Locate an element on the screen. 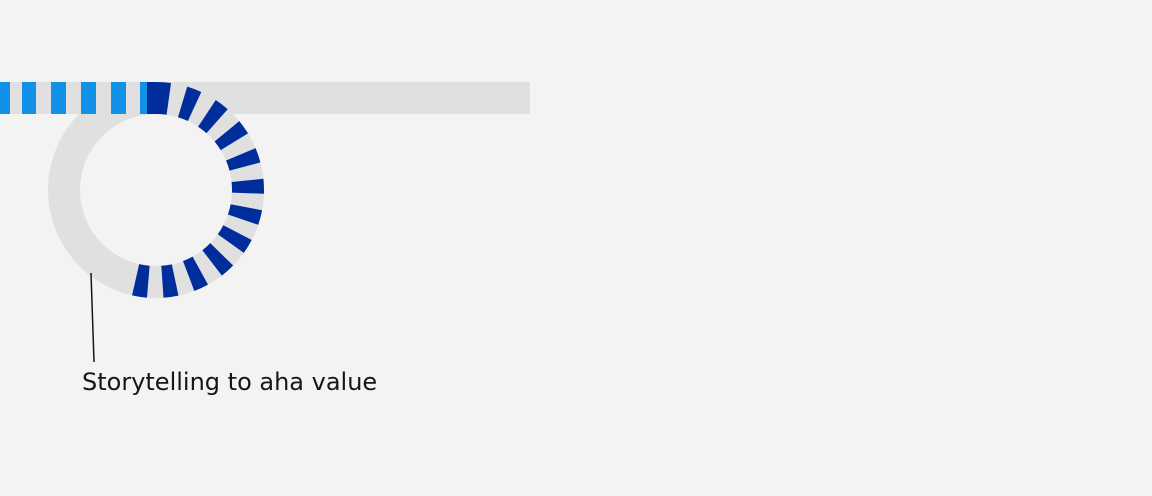  dark-dash is located at coordinates (151, 98).